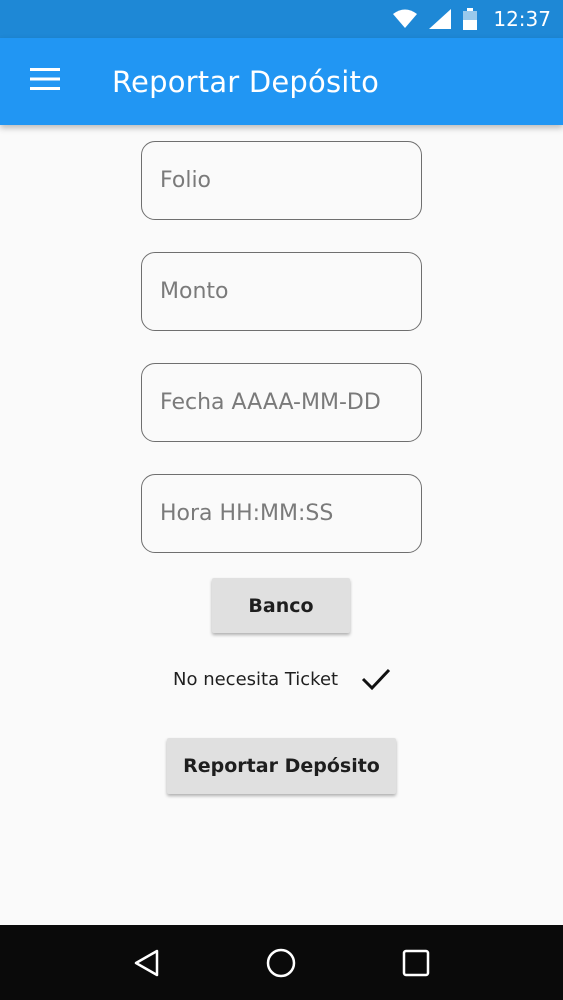 Image resolution: width=563 pixels, height=1000 pixels. What do you see at coordinates (281, 402) in the screenshot?
I see `fecha-input` at bounding box center [281, 402].